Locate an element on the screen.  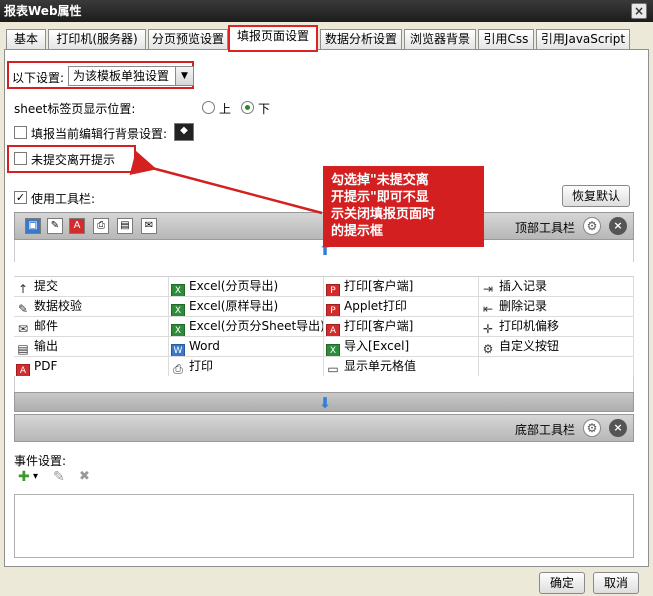
annotation-arrow is located at coordinates (226, 182).